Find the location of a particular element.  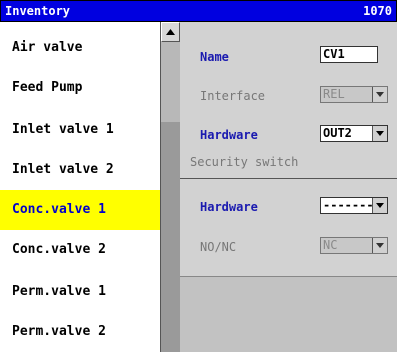

nonc-value: NC is located at coordinates (330, 245).